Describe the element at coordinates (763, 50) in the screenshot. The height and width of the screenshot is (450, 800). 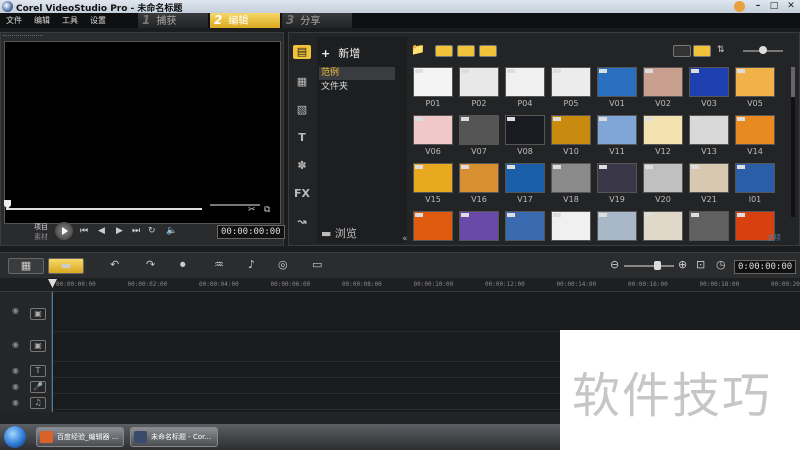
I see `thumbnail-size-knob` at that location.